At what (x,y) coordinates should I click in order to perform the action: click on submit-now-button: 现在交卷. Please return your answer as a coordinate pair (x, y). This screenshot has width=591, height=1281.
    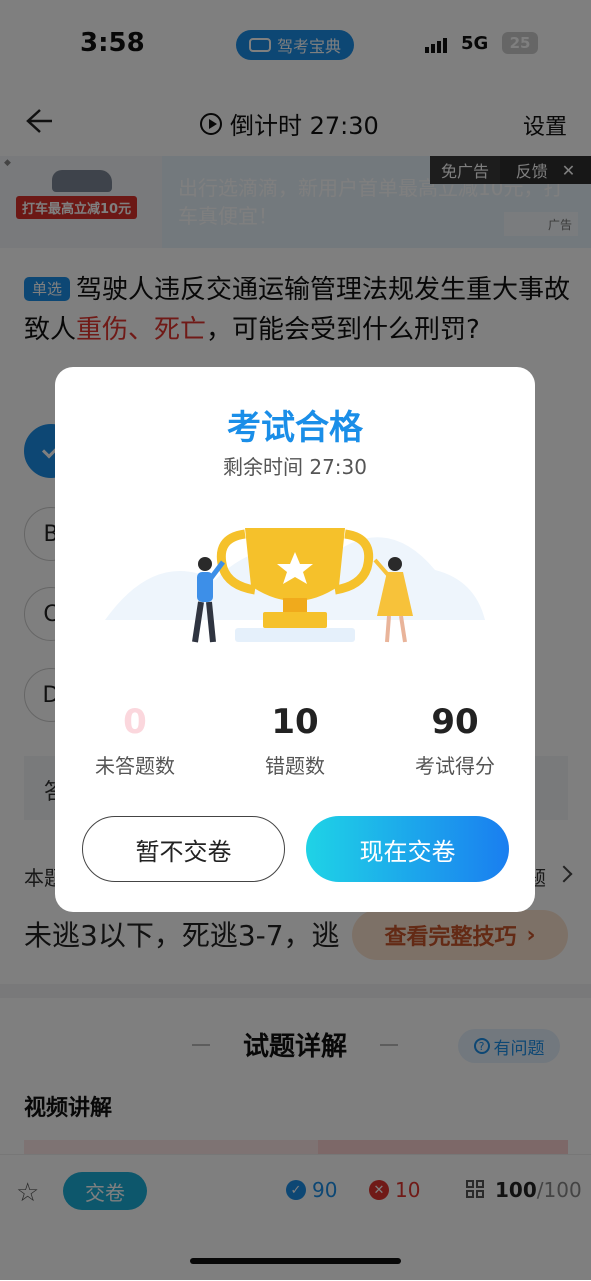
    Looking at the image, I should click on (407, 849).